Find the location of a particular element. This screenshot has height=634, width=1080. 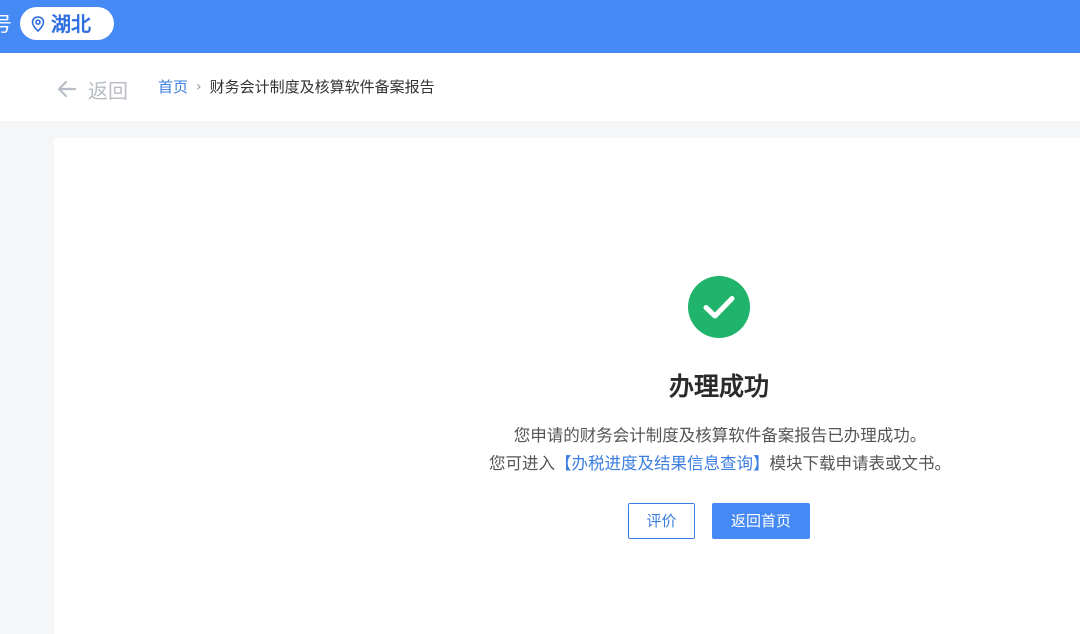

result-message-line2: 您可进入【办税进度及结果信息查询】模块下载申请表或文书。 is located at coordinates (720, 464).